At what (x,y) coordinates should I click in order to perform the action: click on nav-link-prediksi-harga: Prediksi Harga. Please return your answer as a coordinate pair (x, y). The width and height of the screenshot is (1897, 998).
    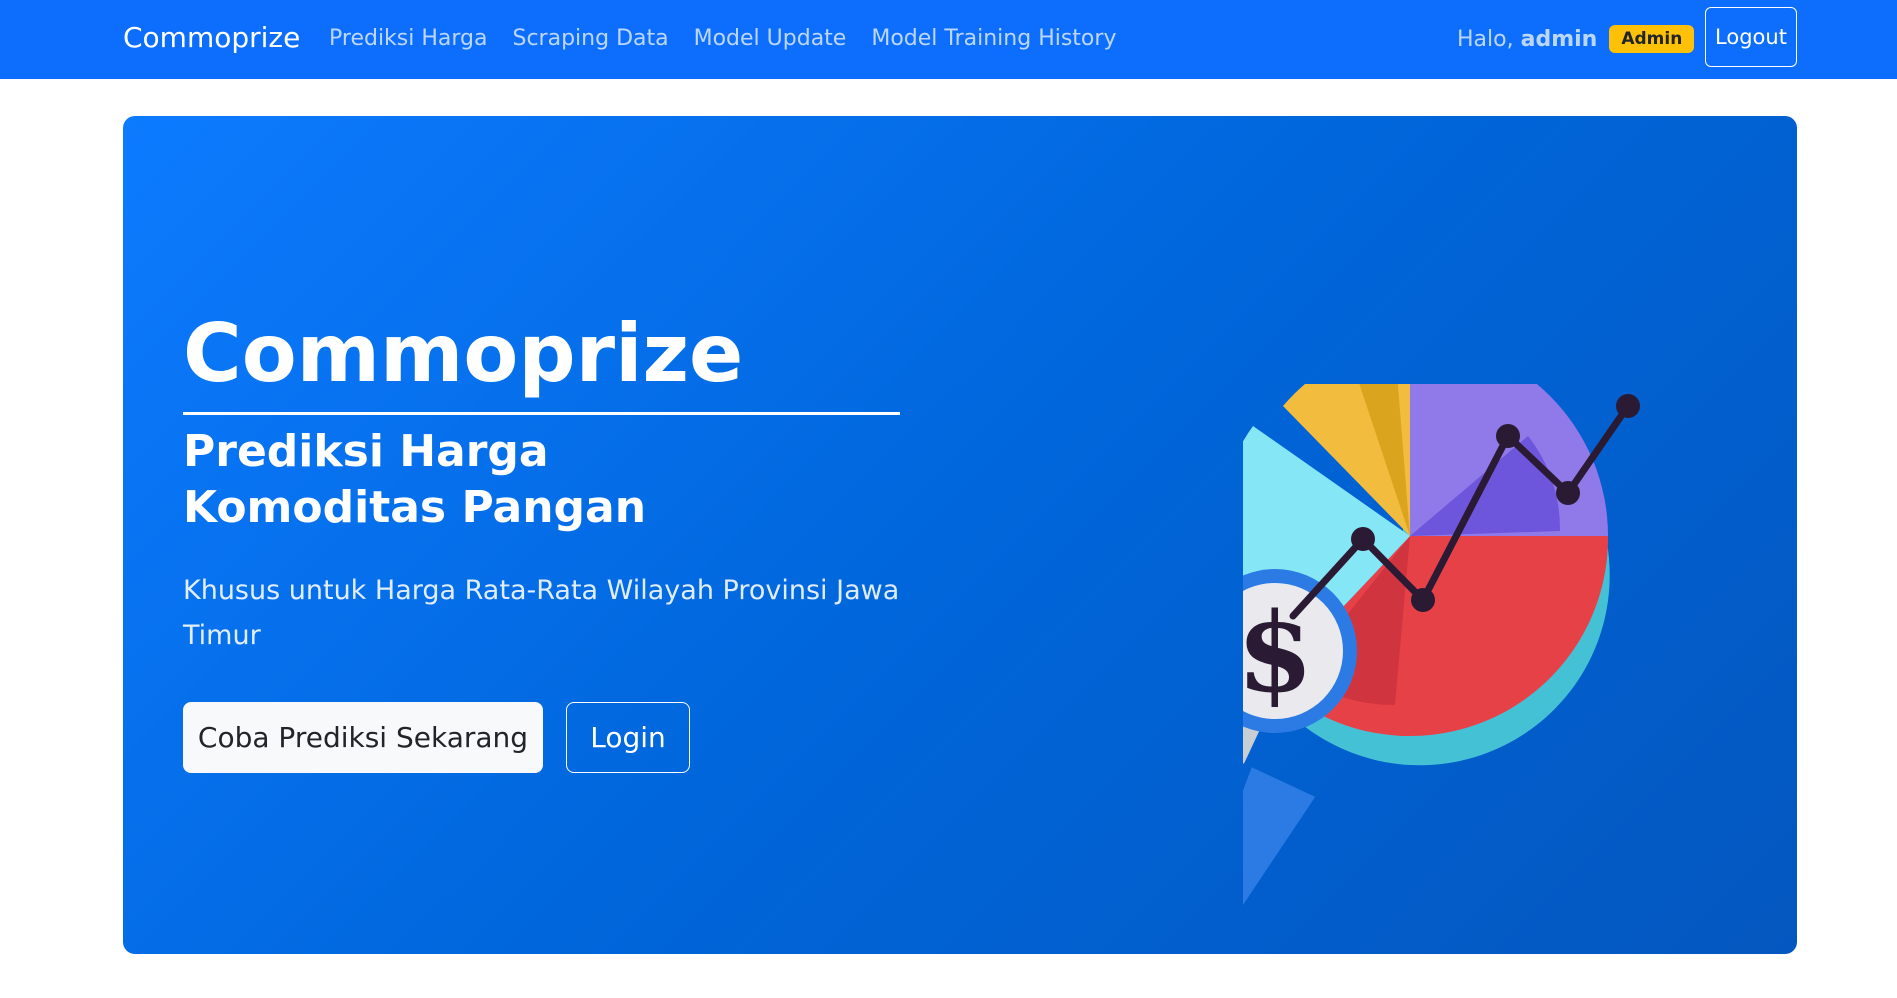
    Looking at the image, I should click on (408, 39).